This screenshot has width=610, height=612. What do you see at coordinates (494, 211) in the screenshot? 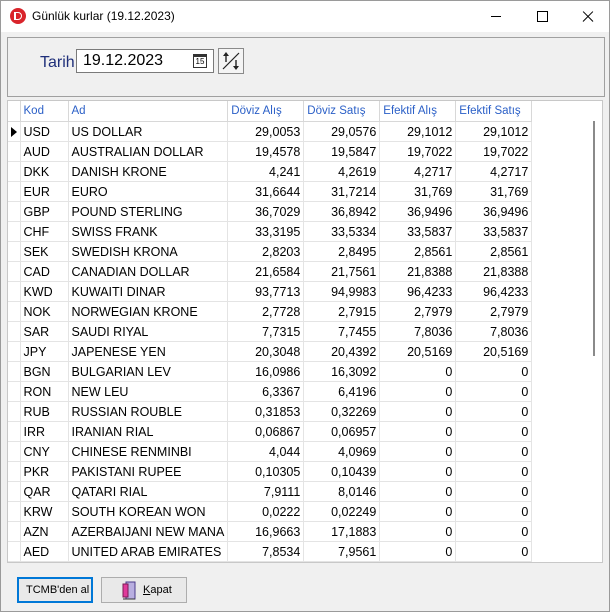
I see `cell-efektif-satis: 36,9496` at bounding box center [494, 211].